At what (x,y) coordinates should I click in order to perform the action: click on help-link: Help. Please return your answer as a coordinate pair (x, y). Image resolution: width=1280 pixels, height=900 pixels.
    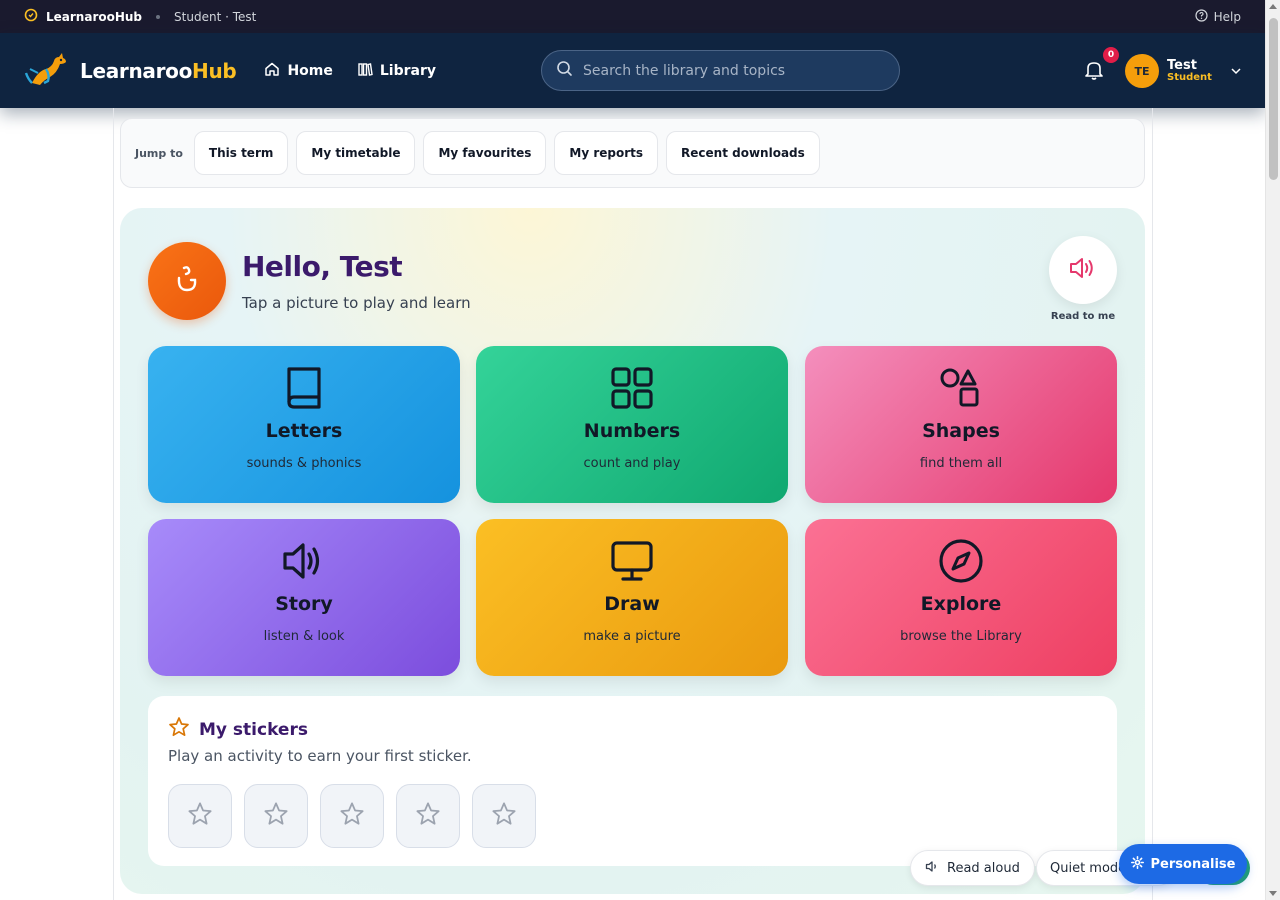
    Looking at the image, I should click on (1218, 16).